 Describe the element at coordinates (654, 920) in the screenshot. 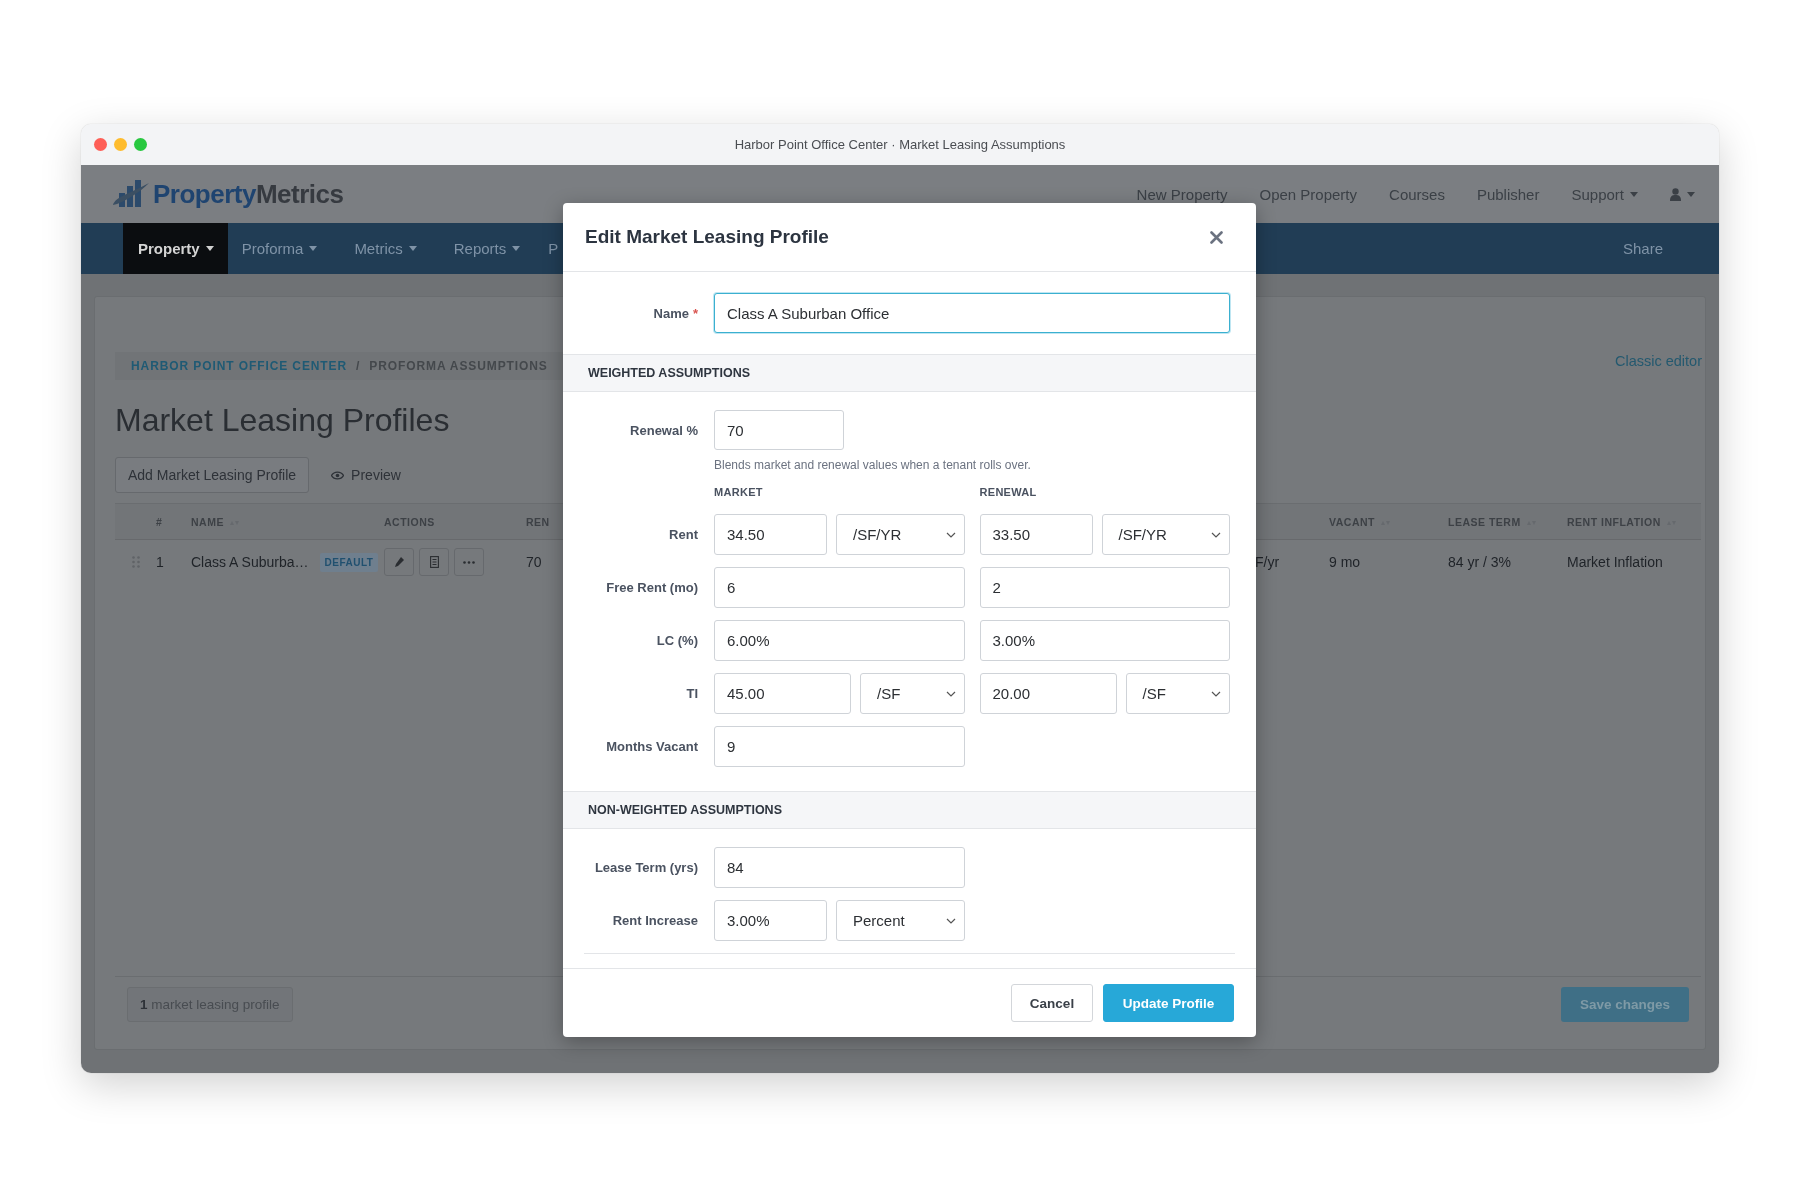

I see `field-label: Rent Increase` at that location.